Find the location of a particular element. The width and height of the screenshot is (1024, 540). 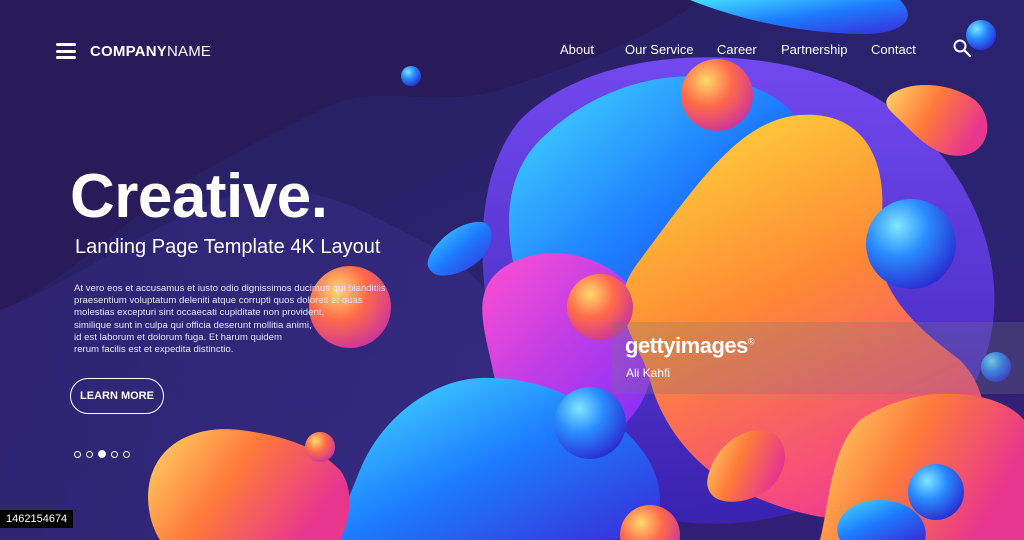

company-logo: COMPANYNAME is located at coordinates (150, 51).